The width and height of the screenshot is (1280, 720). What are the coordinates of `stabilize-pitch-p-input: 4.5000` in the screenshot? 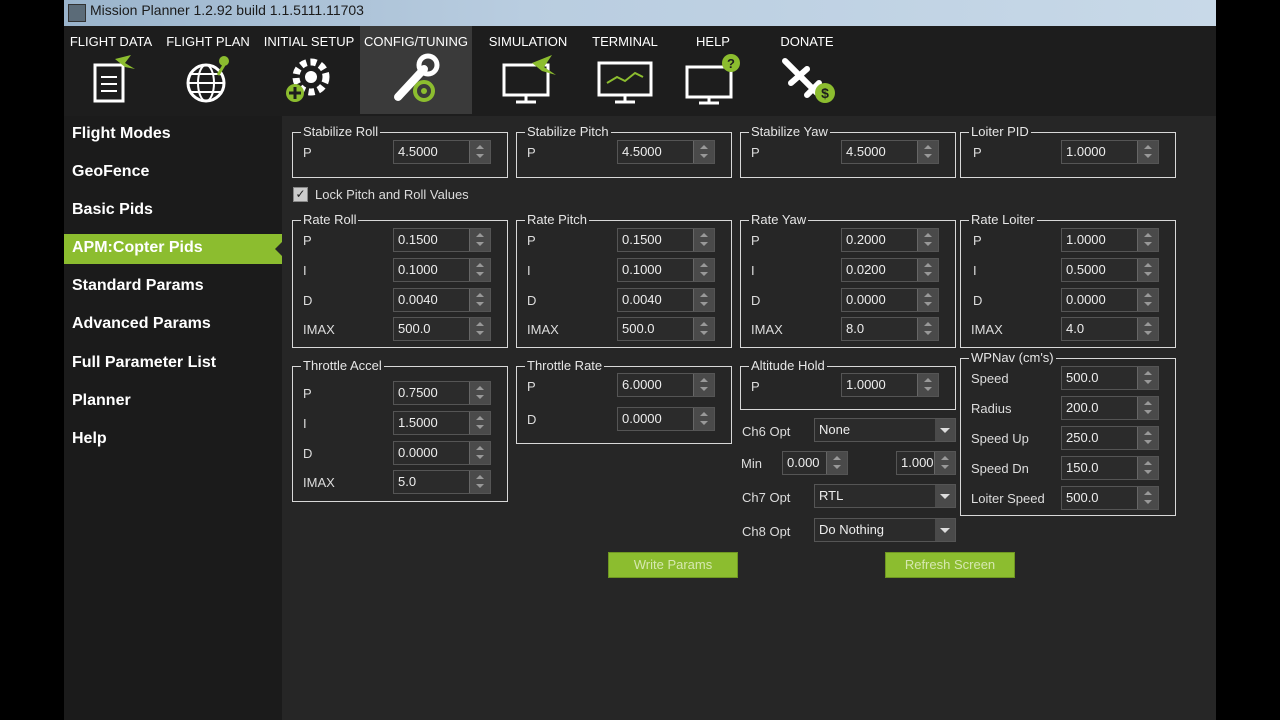 It's located at (666, 152).